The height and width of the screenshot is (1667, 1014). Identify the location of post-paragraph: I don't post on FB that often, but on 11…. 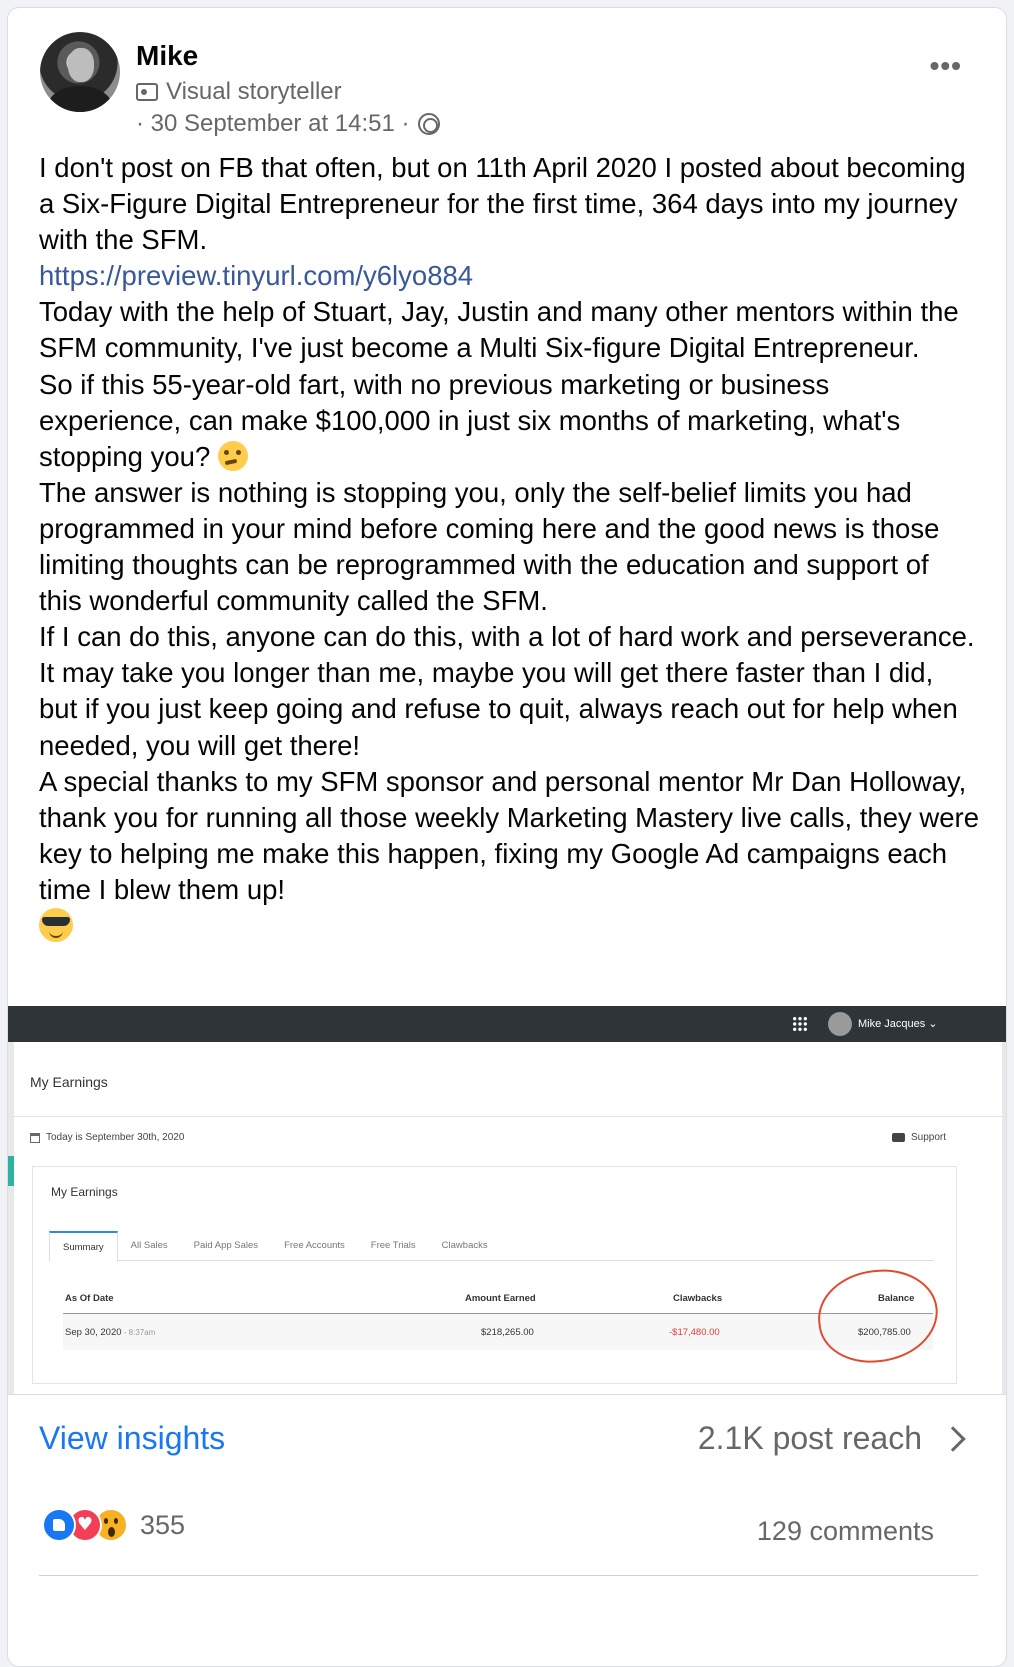
(502, 204).